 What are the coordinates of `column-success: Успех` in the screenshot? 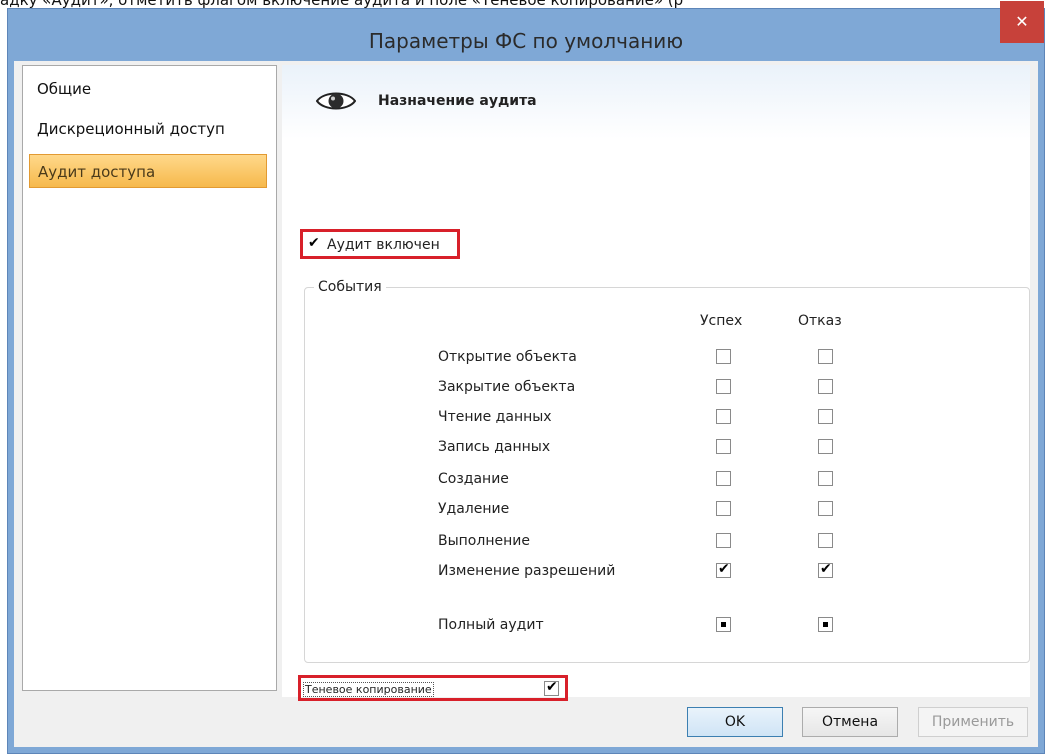 It's located at (721, 321).